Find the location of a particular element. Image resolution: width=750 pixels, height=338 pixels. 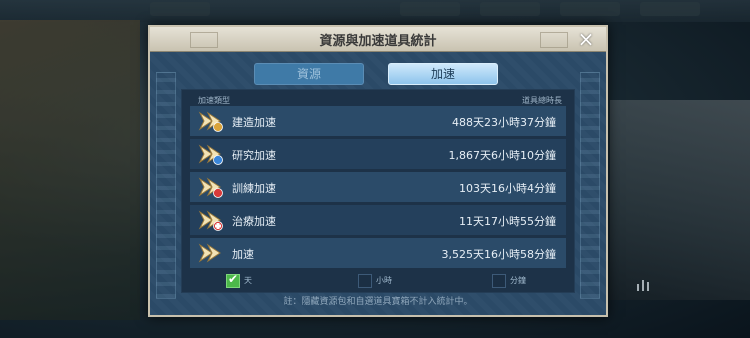

research-speedup-icon is located at coordinates (211, 154).